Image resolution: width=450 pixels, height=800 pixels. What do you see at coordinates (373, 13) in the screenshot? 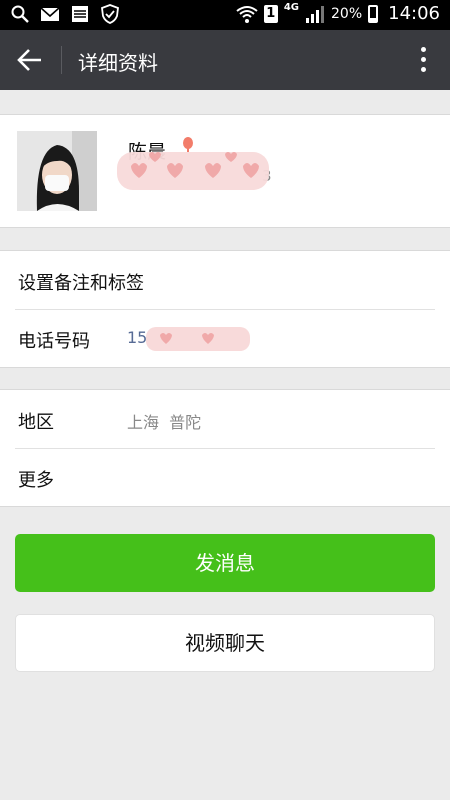
I see `battery-icon` at bounding box center [373, 13].